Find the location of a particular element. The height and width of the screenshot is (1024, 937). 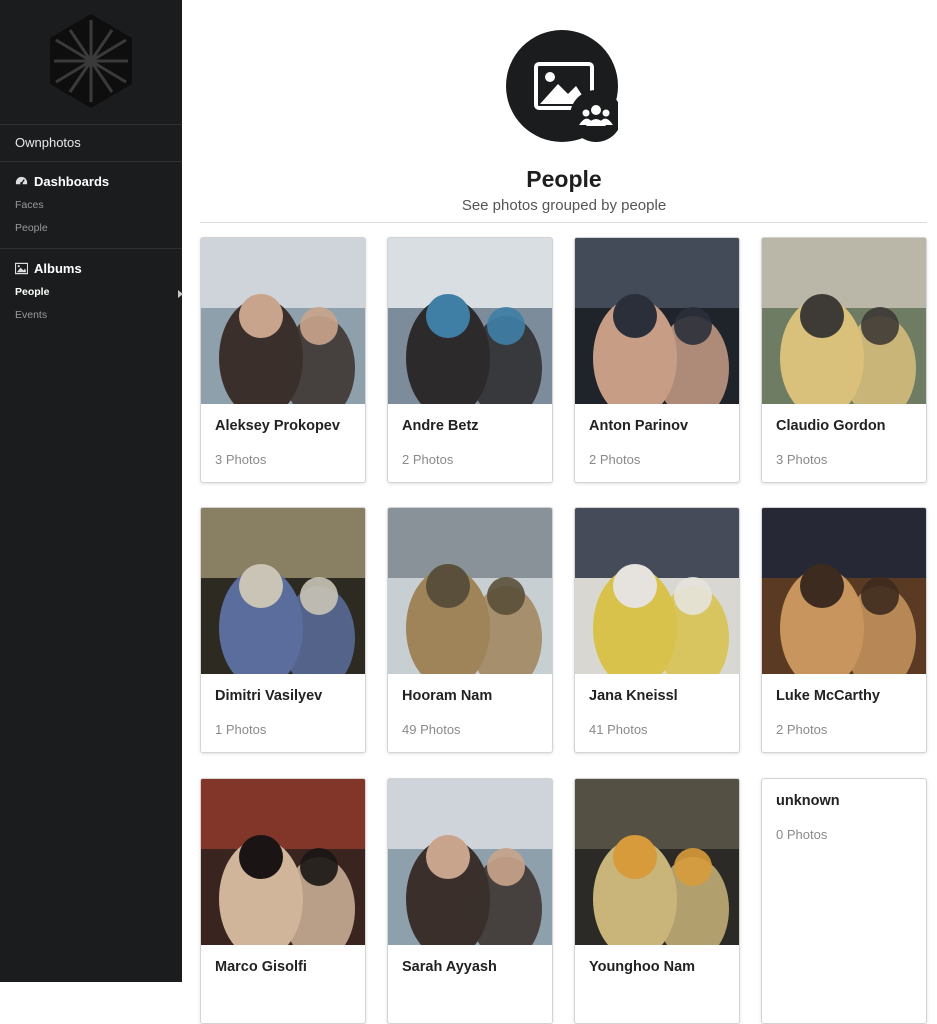

sidebar-app-name: Ownphotos is located at coordinates (91, 143).